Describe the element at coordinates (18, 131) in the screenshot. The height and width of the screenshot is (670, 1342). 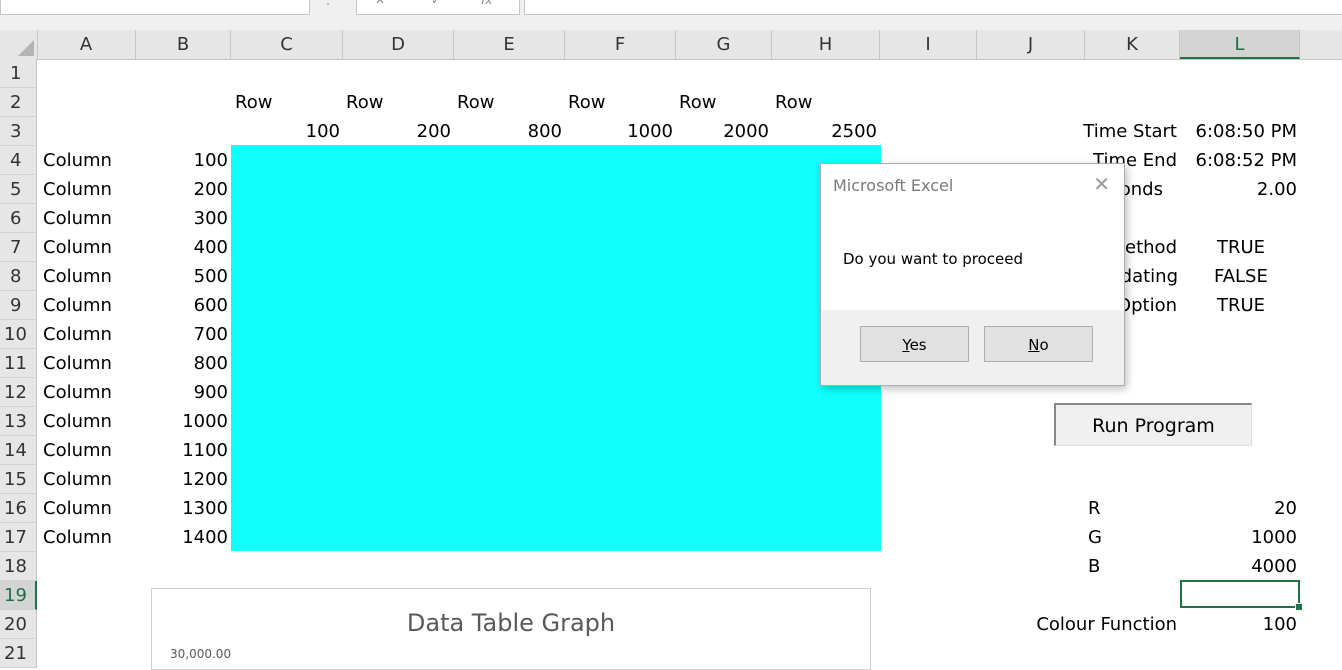
I see `row-header-3: 3` at that location.